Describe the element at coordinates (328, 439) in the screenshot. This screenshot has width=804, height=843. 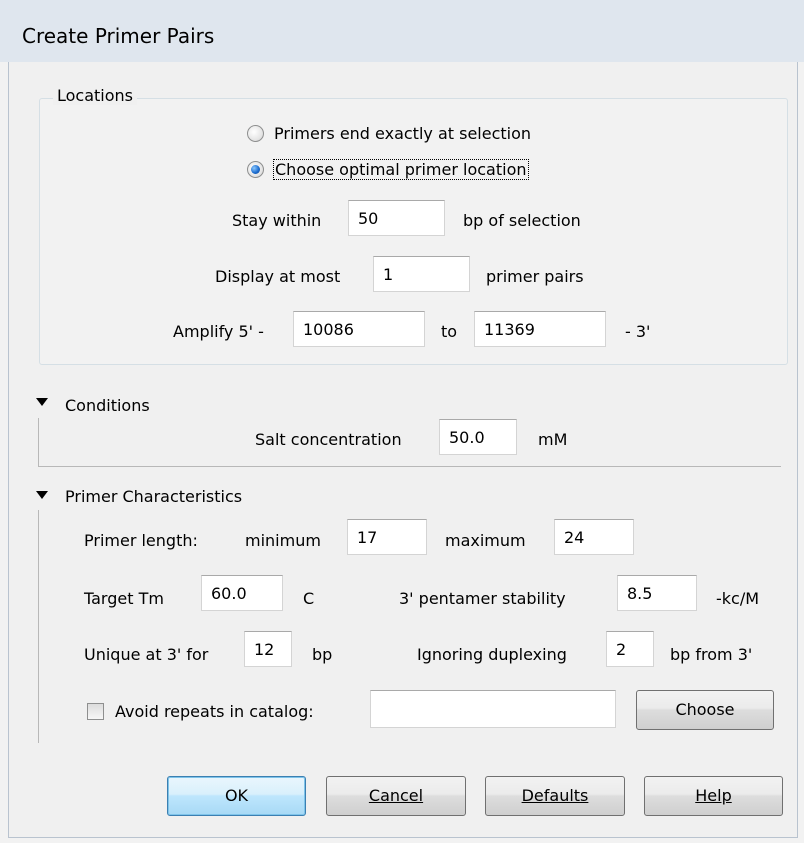
I see `salt-label: Salt concentration` at that location.